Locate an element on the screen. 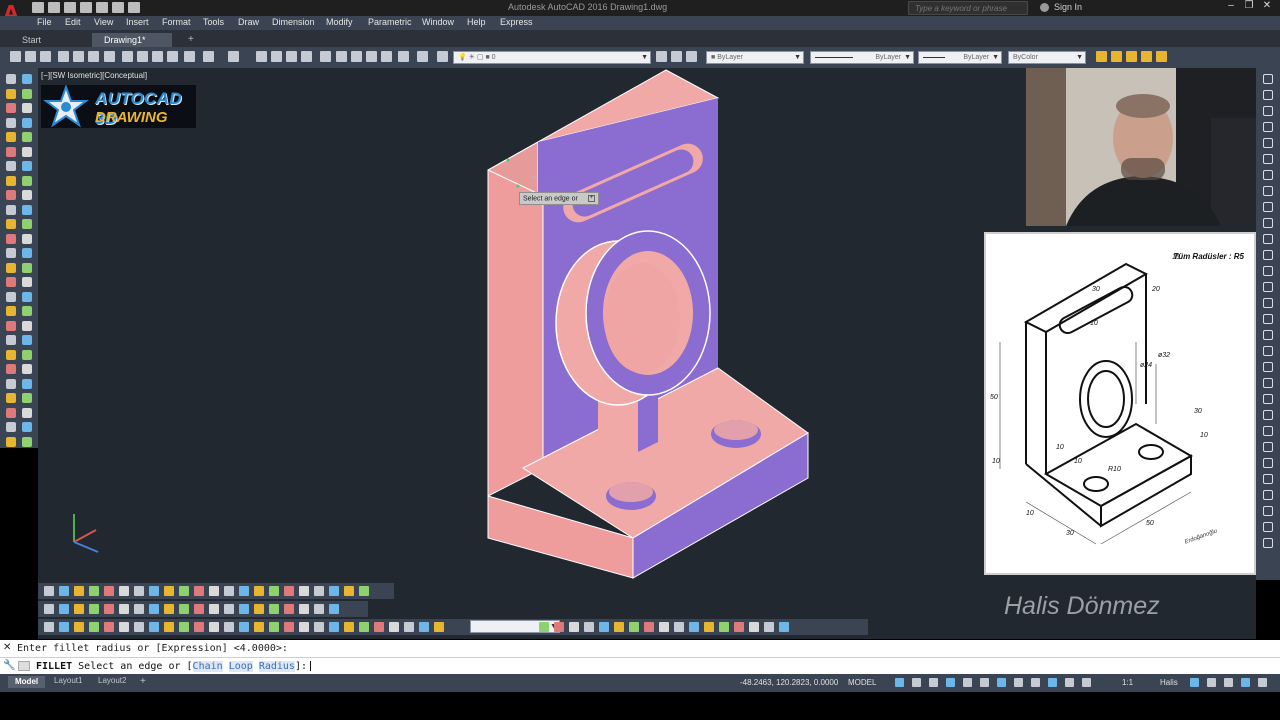 This screenshot has width=1280, height=720. tab-layout2: Layout2 is located at coordinates (112, 682).